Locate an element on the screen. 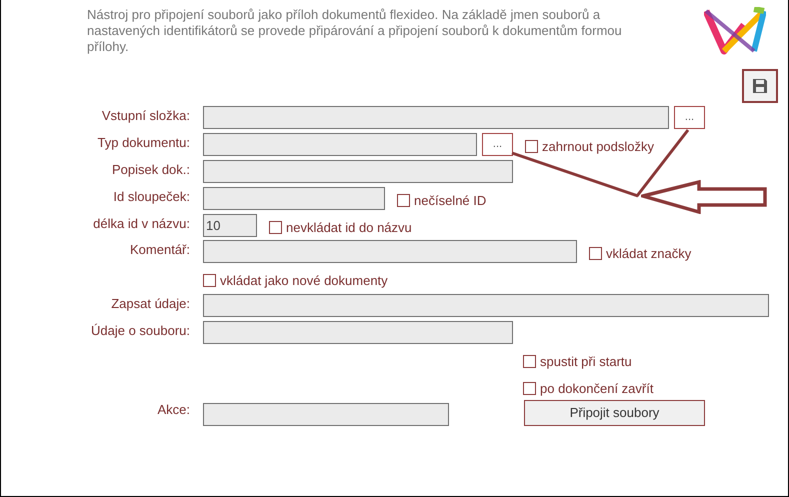 This screenshot has height=497, width=789. field-label: Zapsat údaje: is located at coordinates (150, 304).